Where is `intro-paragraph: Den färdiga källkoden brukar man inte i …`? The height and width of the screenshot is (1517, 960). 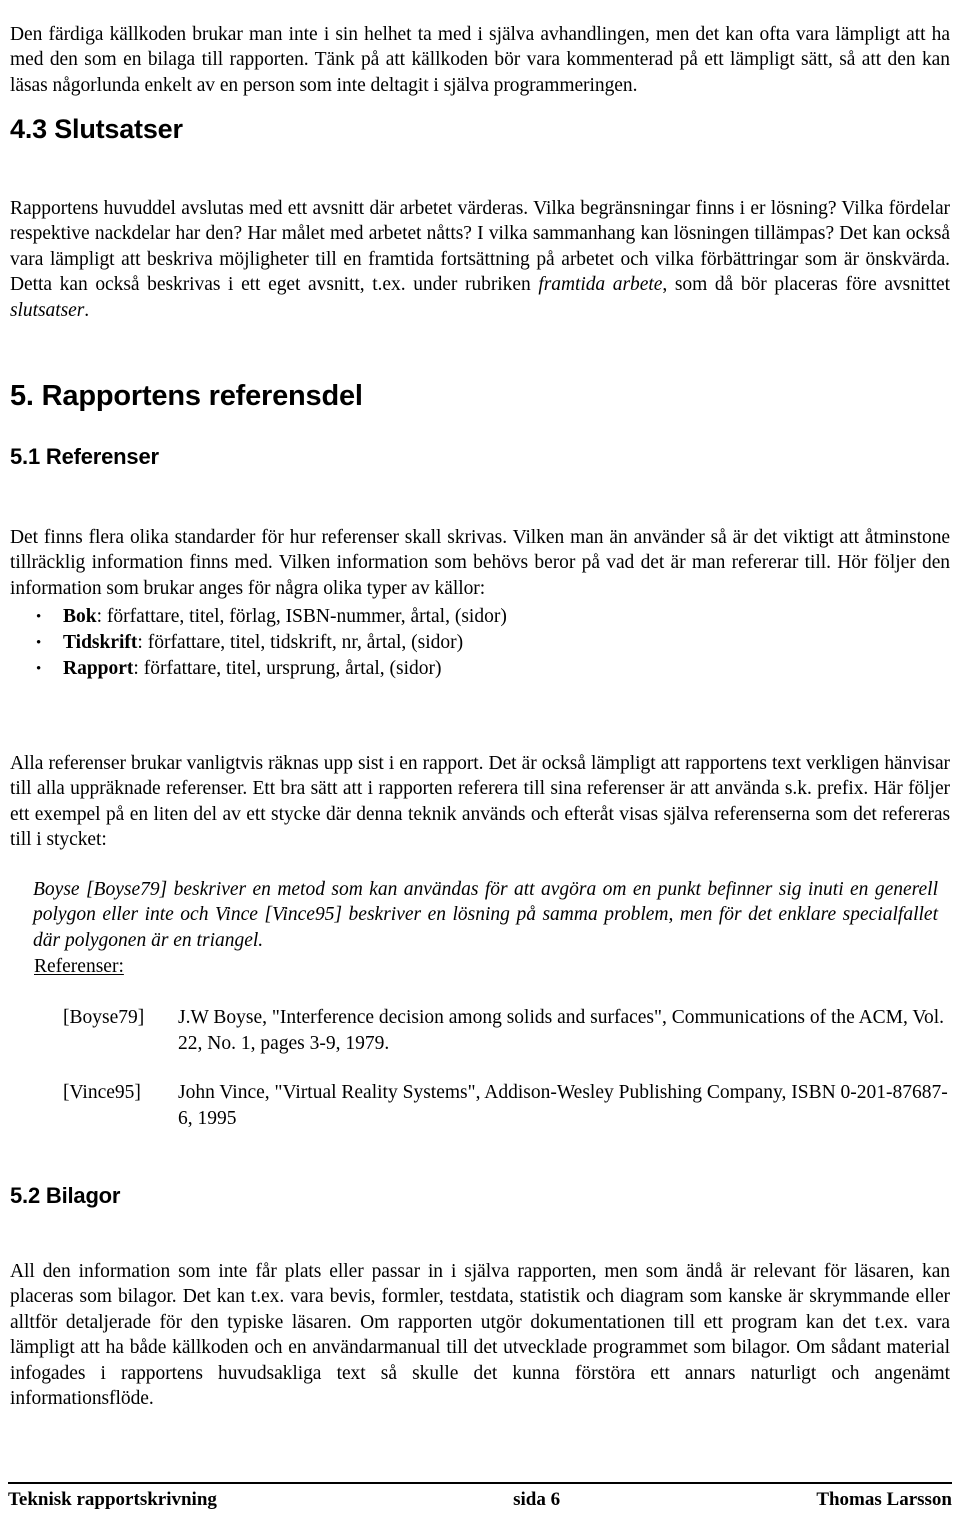 intro-paragraph: Den färdiga källkoden brukar man inte i … is located at coordinates (480, 59).